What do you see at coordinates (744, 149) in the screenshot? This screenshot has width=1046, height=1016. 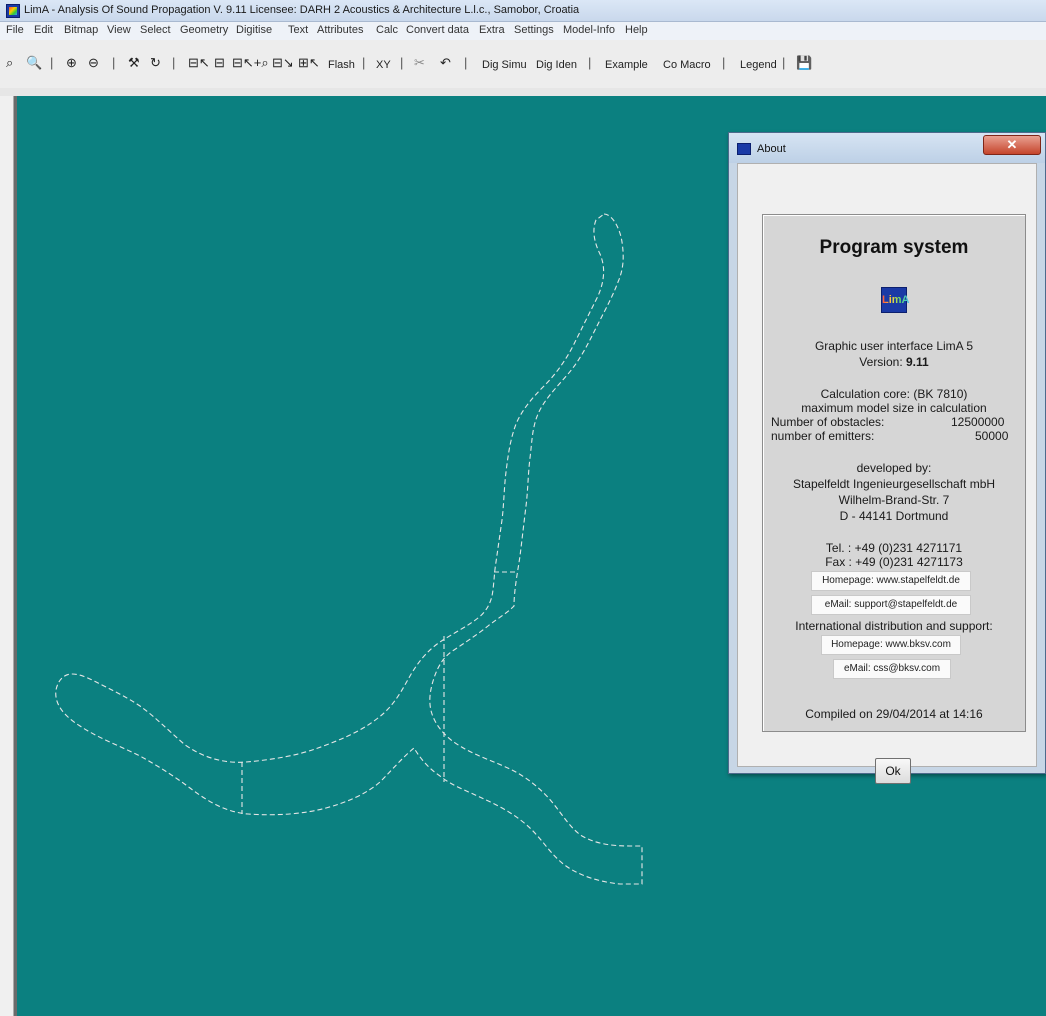 I see `lima-app-icon` at bounding box center [744, 149].